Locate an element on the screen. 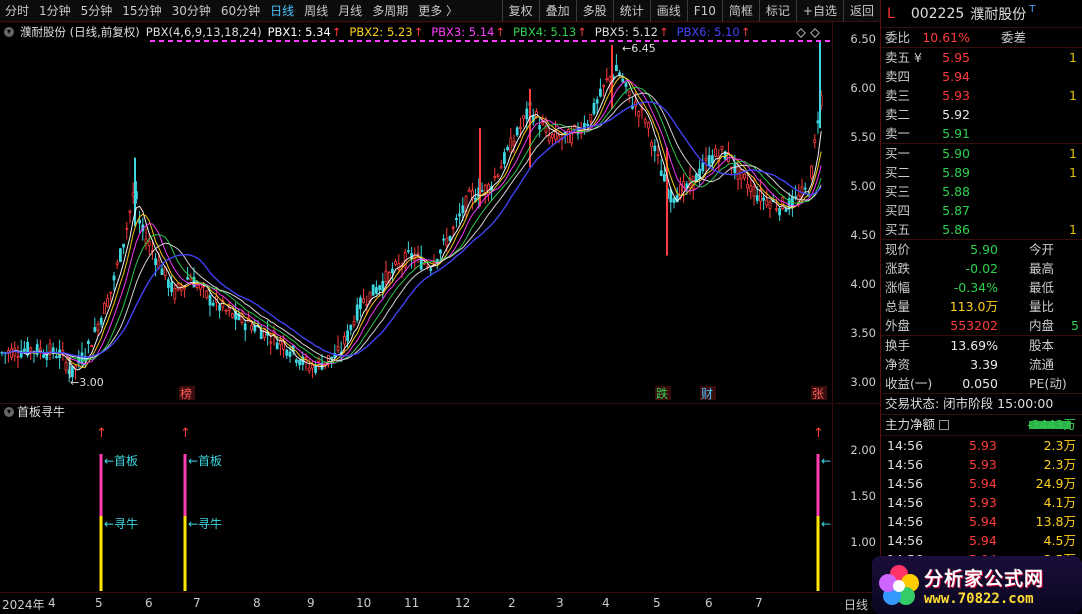 The image size is (1082, 614). date-tick: 4 is located at coordinates (52, 603).